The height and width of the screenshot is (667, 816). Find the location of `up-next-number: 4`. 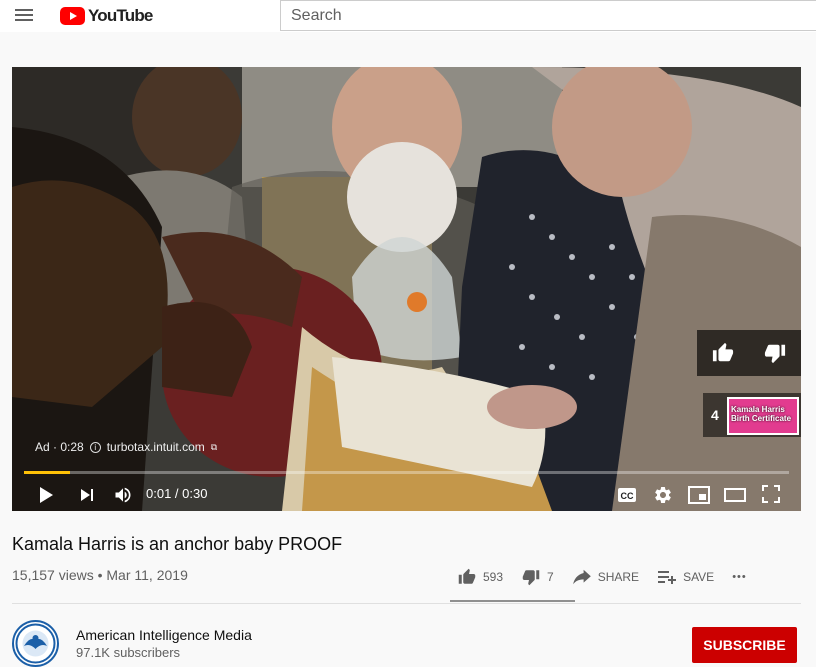

up-next-number: 4 is located at coordinates (715, 415).